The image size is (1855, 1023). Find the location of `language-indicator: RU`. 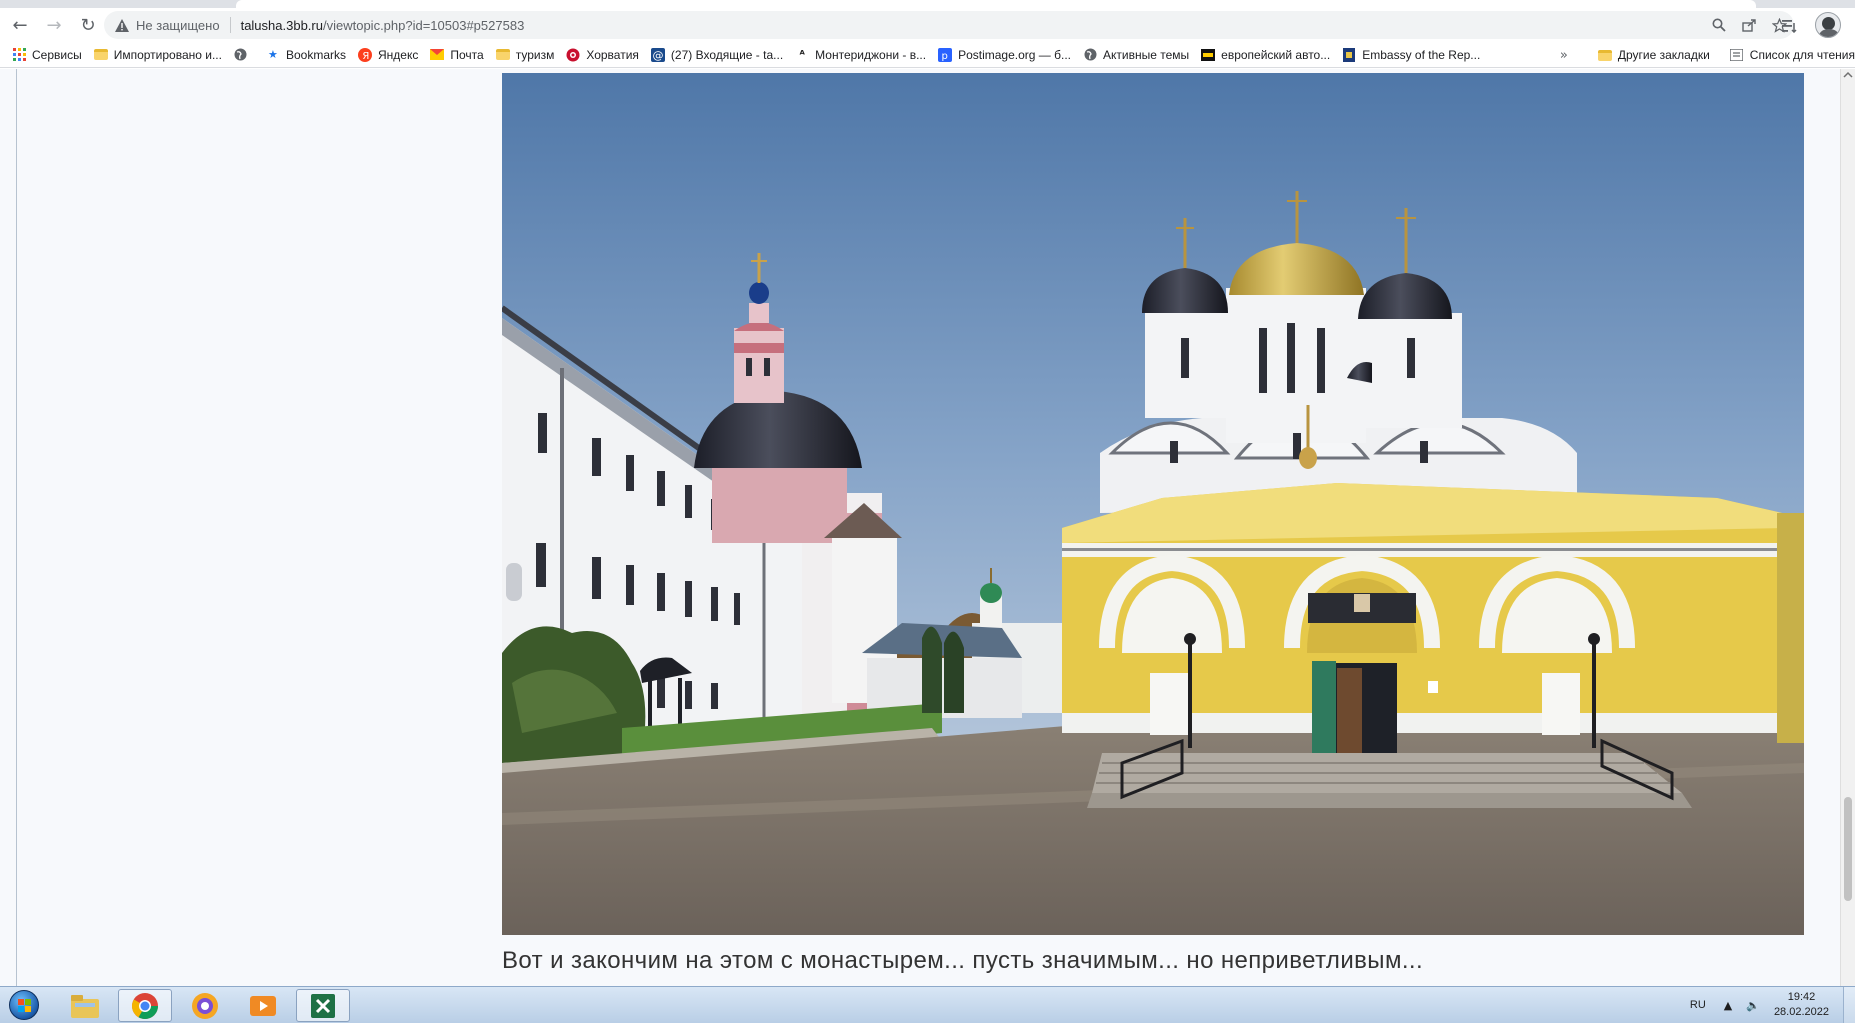

language-indicator: RU is located at coordinates (1698, 1005).